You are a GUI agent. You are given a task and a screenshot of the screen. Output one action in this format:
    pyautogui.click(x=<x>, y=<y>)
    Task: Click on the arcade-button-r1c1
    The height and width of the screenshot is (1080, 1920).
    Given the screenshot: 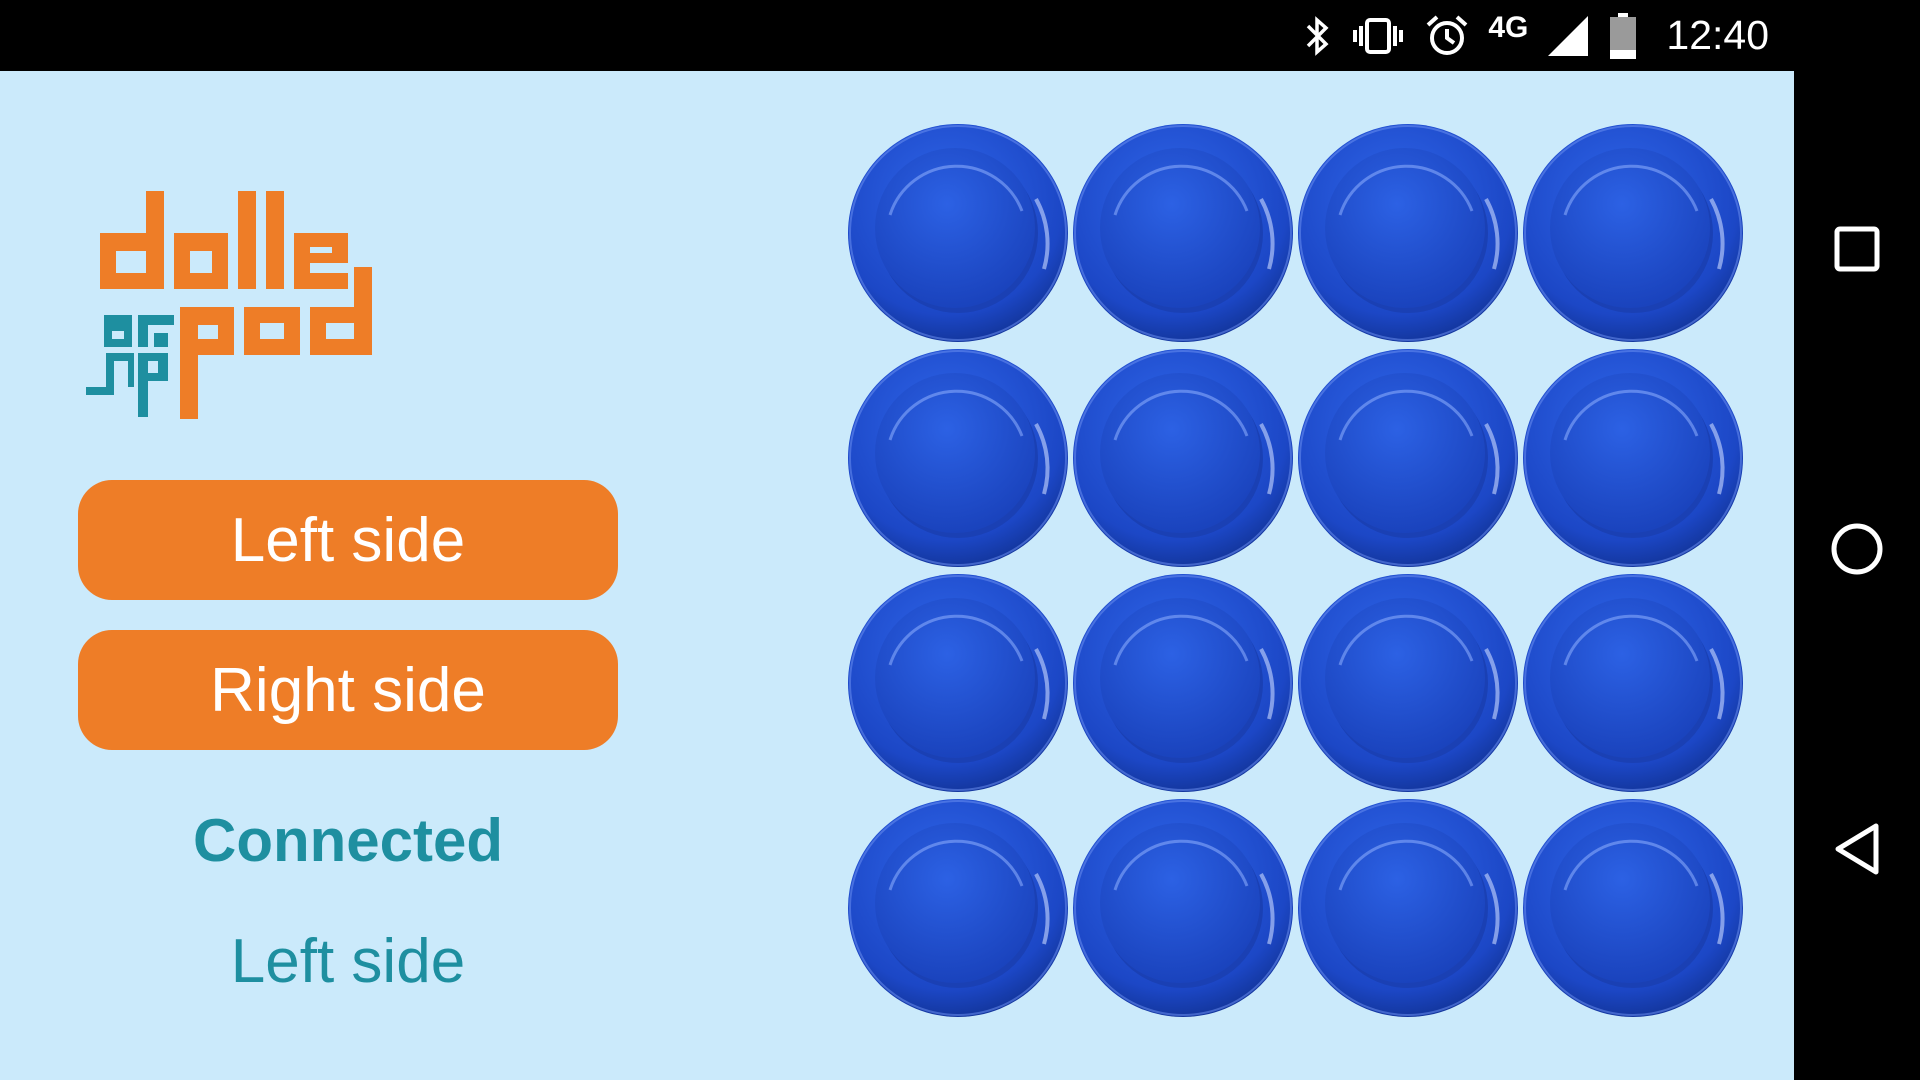 What is the action you would take?
    pyautogui.click(x=958, y=231)
    